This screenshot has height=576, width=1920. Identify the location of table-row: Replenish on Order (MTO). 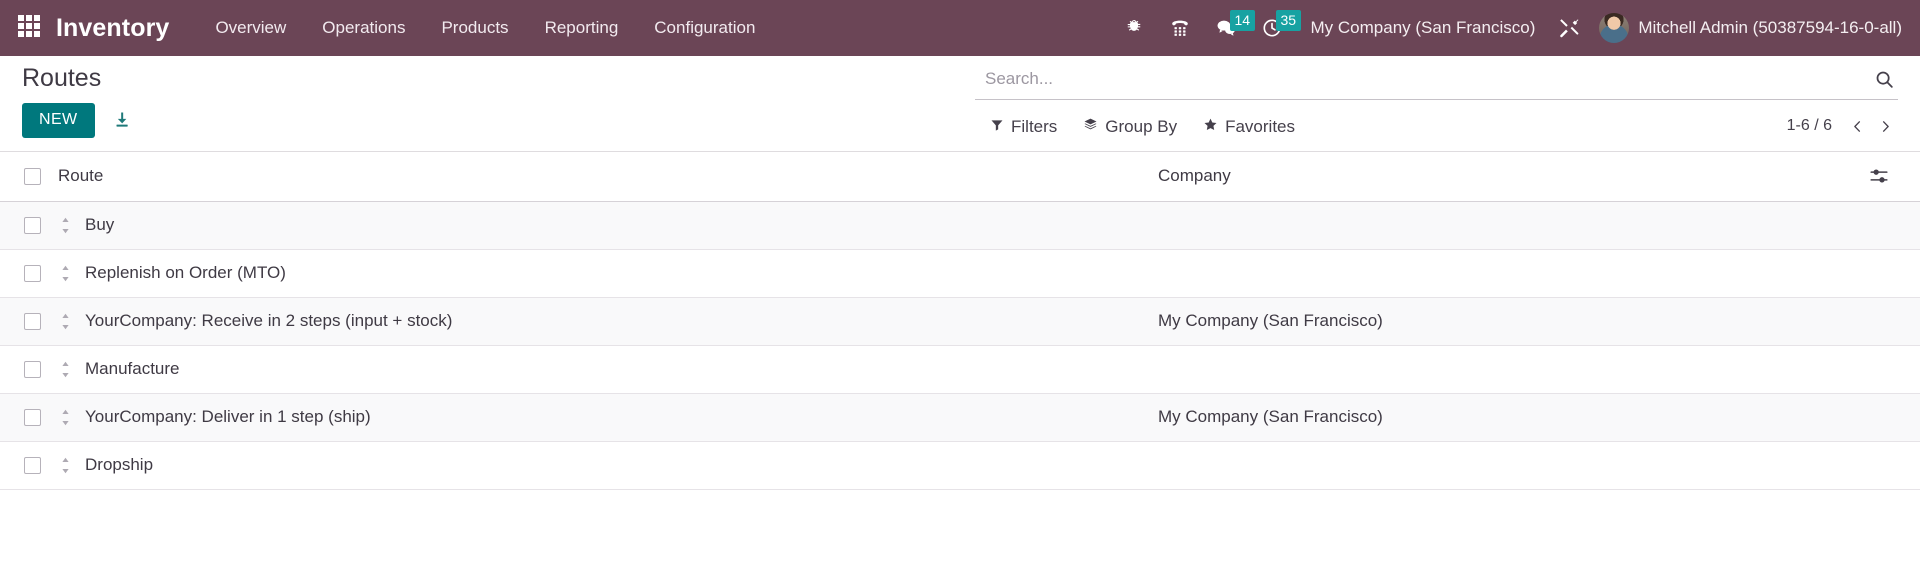
(960, 273).